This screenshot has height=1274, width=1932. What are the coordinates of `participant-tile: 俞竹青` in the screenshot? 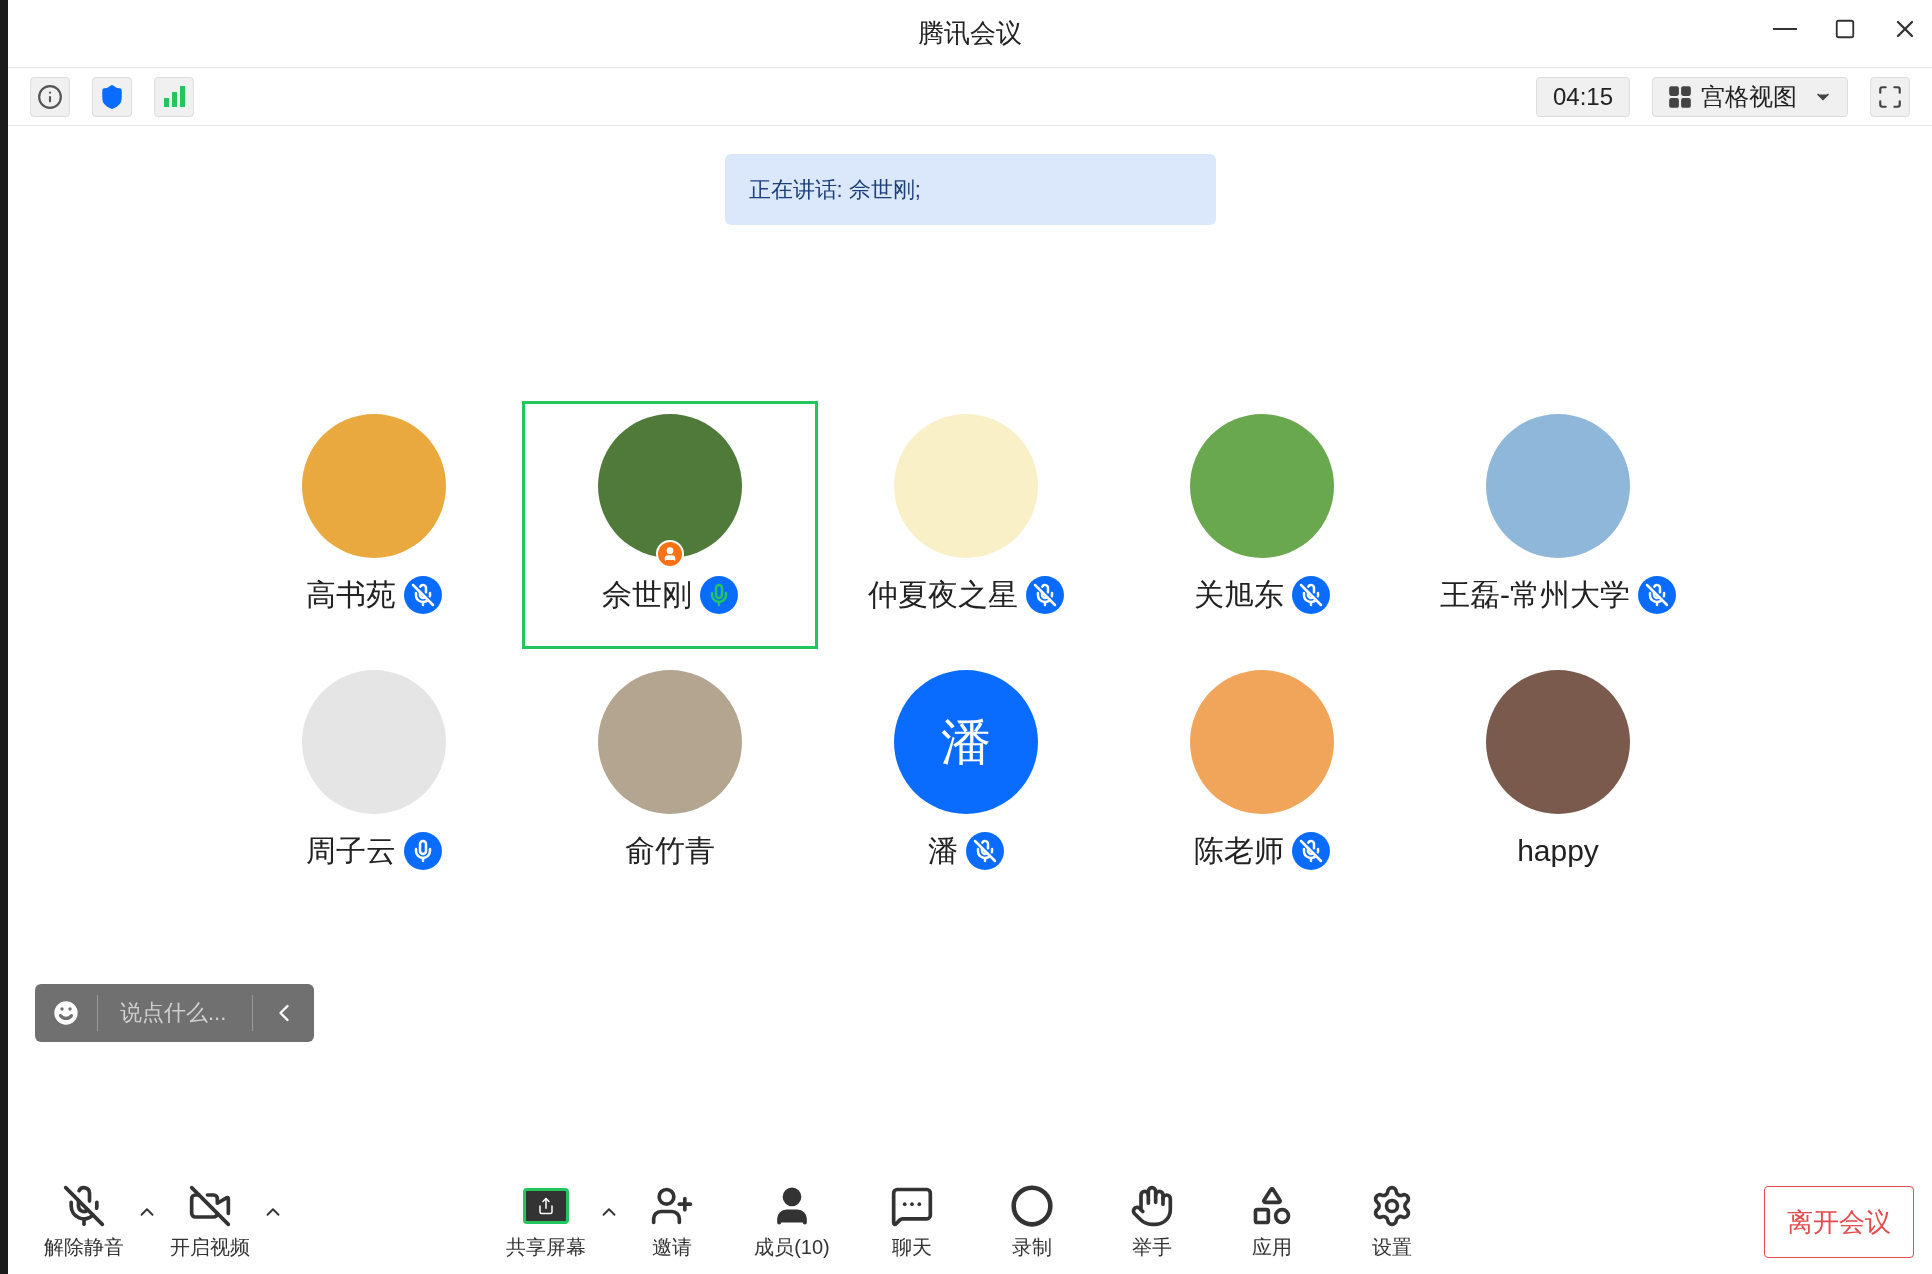 It's located at (670, 781).